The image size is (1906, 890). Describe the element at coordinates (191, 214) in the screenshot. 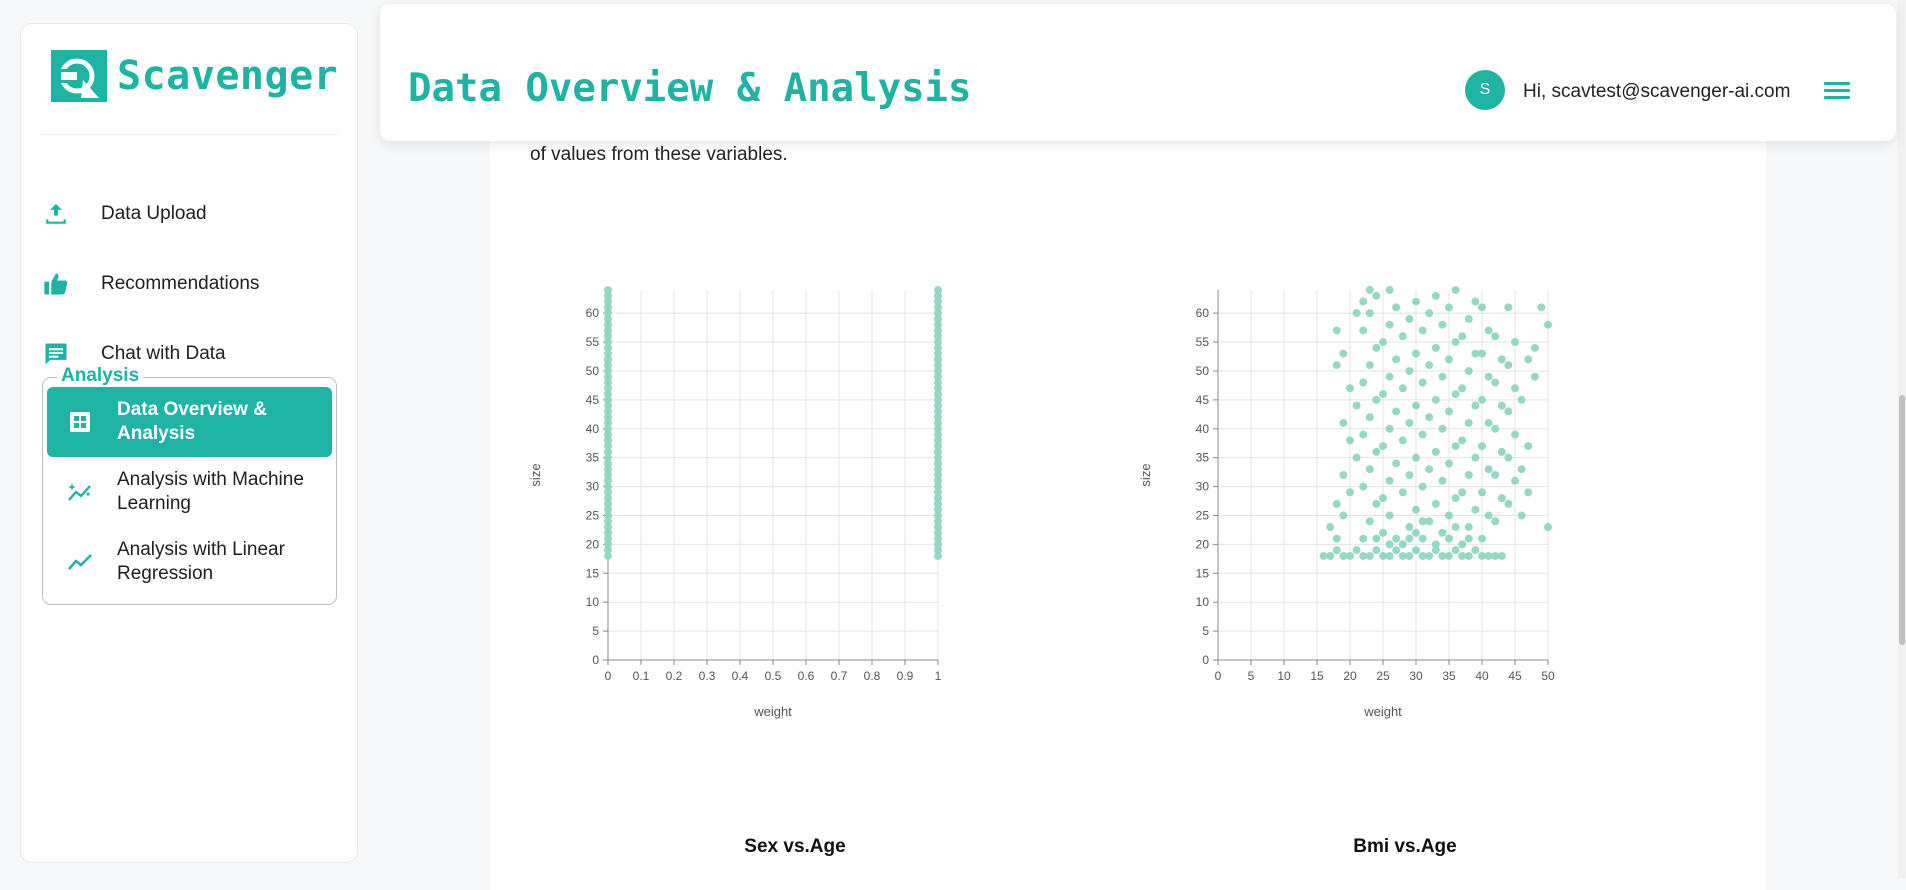

I see `sidebar-item-data-upload: Data Upload` at that location.